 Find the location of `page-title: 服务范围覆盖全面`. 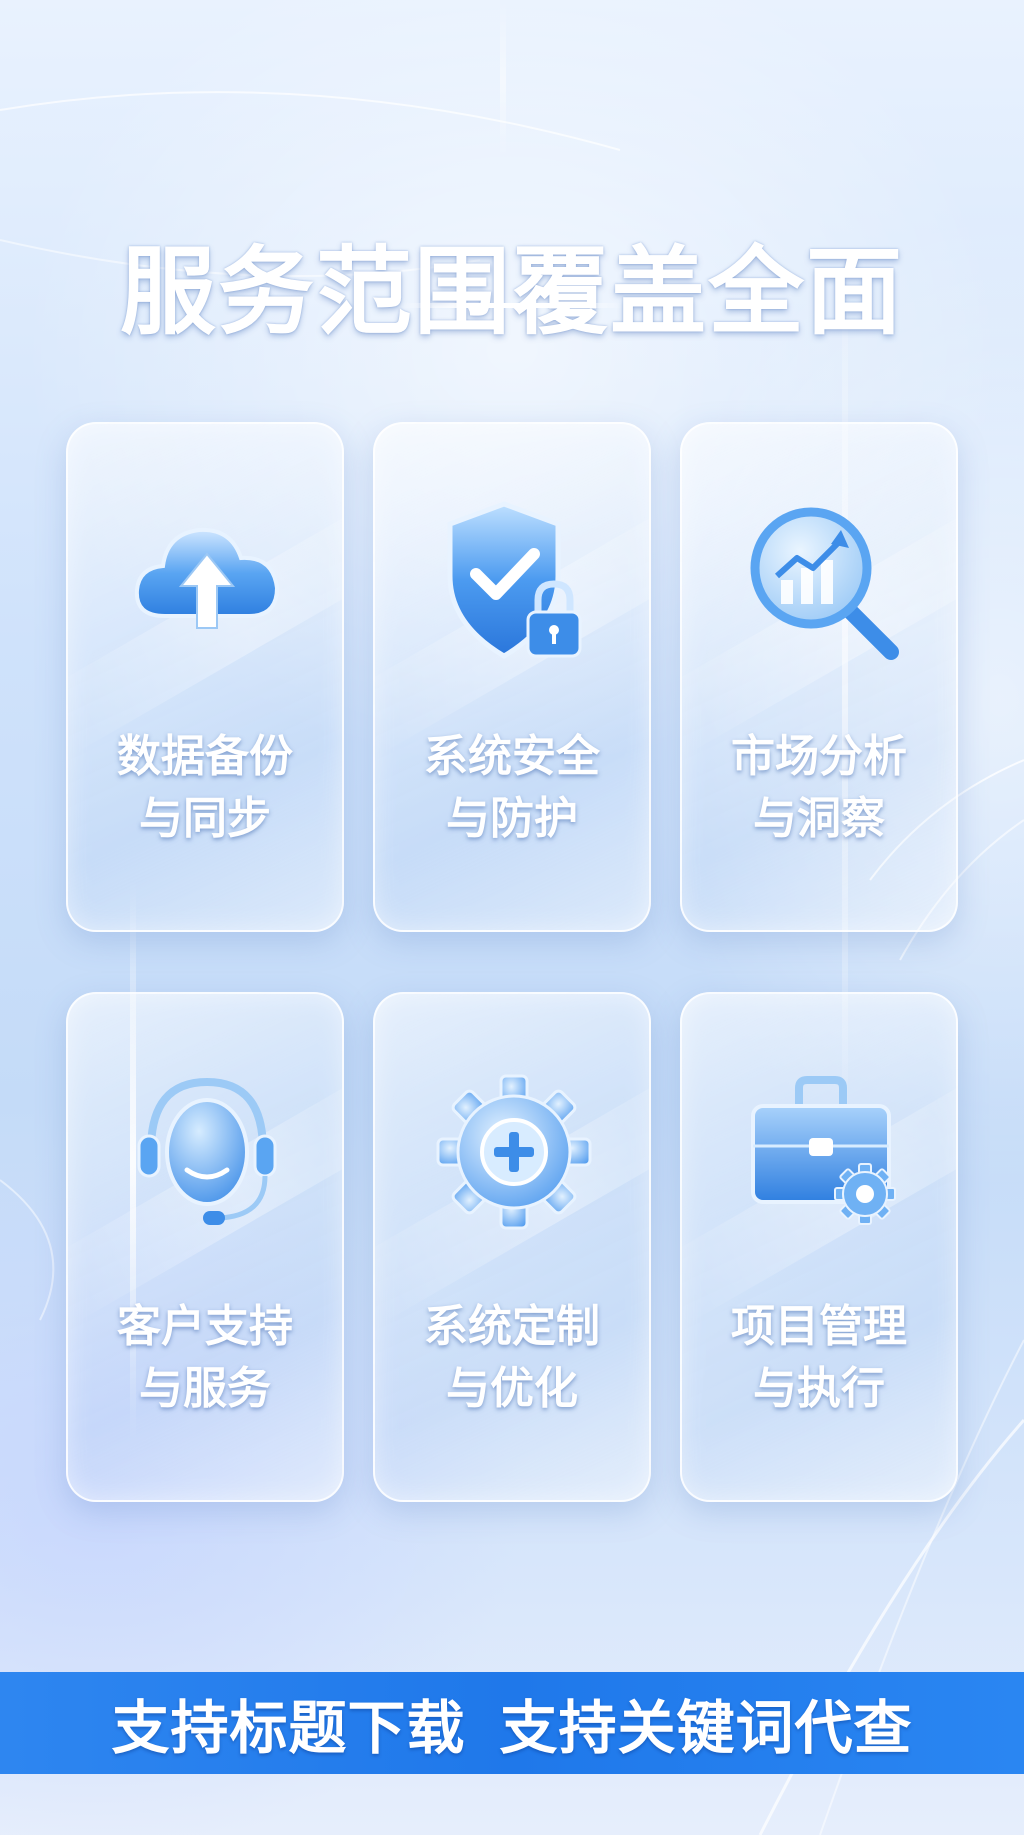

page-title: 服务范围覆盖全面 is located at coordinates (512, 292).